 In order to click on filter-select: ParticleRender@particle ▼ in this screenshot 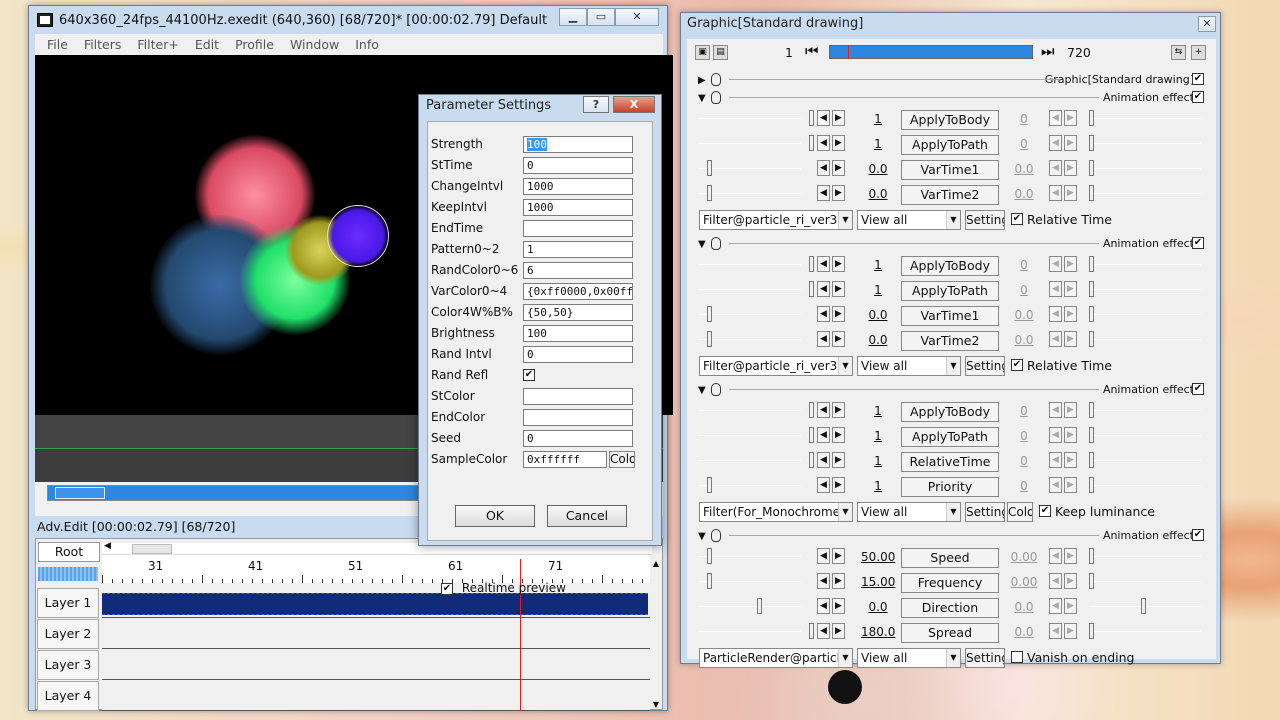, I will do `click(776, 658)`.